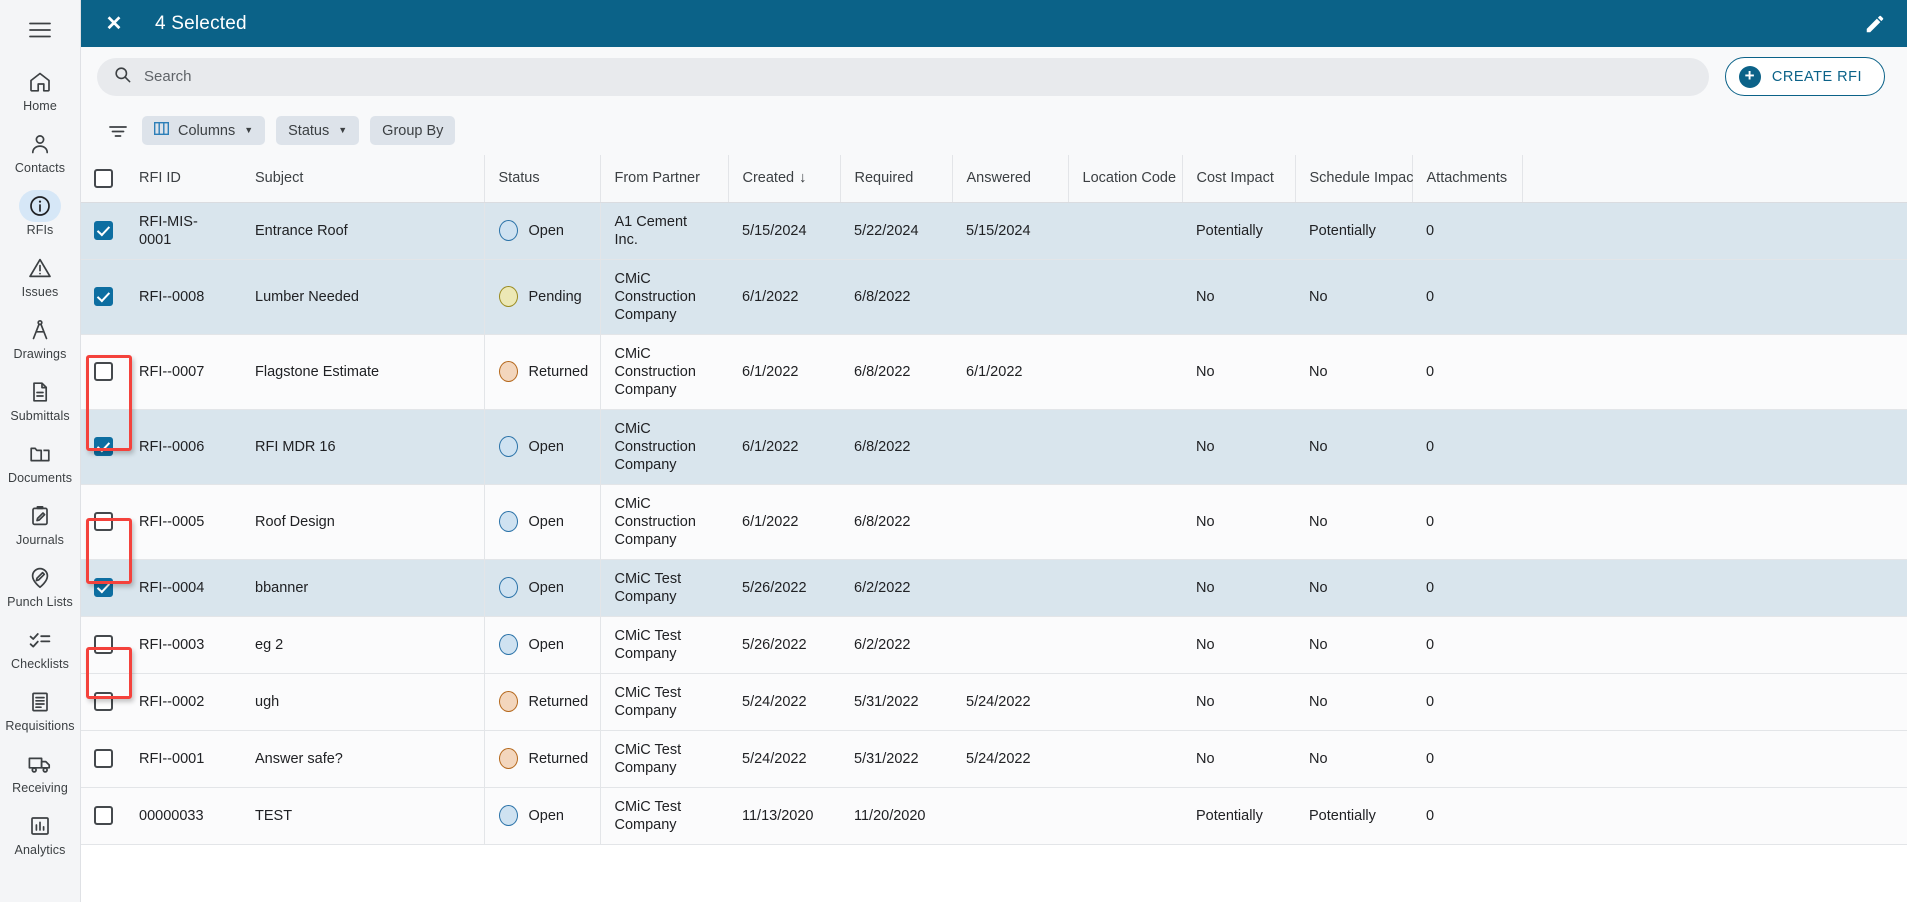 This screenshot has height=902, width=1907. What do you see at coordinates (363, 759) in the screenshot?
I see `cell-subject: Answer safe?` at bounding box center [363, 759].